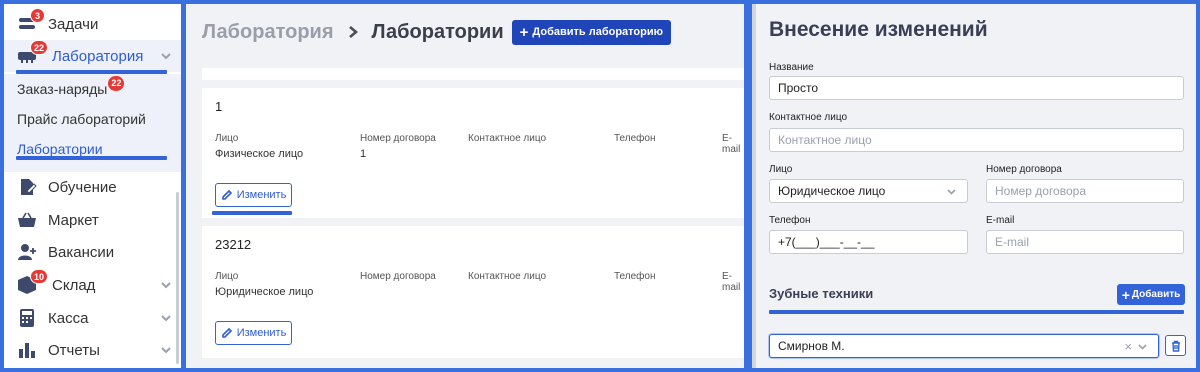  I want to click on sidebar-item-laboratory: 22 Лаборатория, so click(92, 56).